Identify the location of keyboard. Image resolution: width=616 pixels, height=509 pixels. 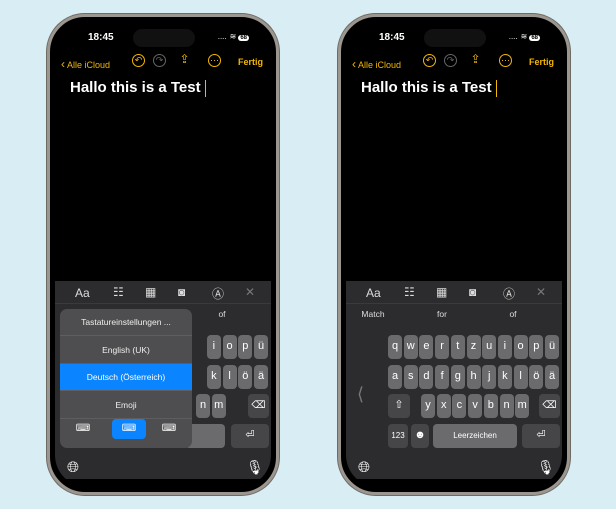
(454, 391).